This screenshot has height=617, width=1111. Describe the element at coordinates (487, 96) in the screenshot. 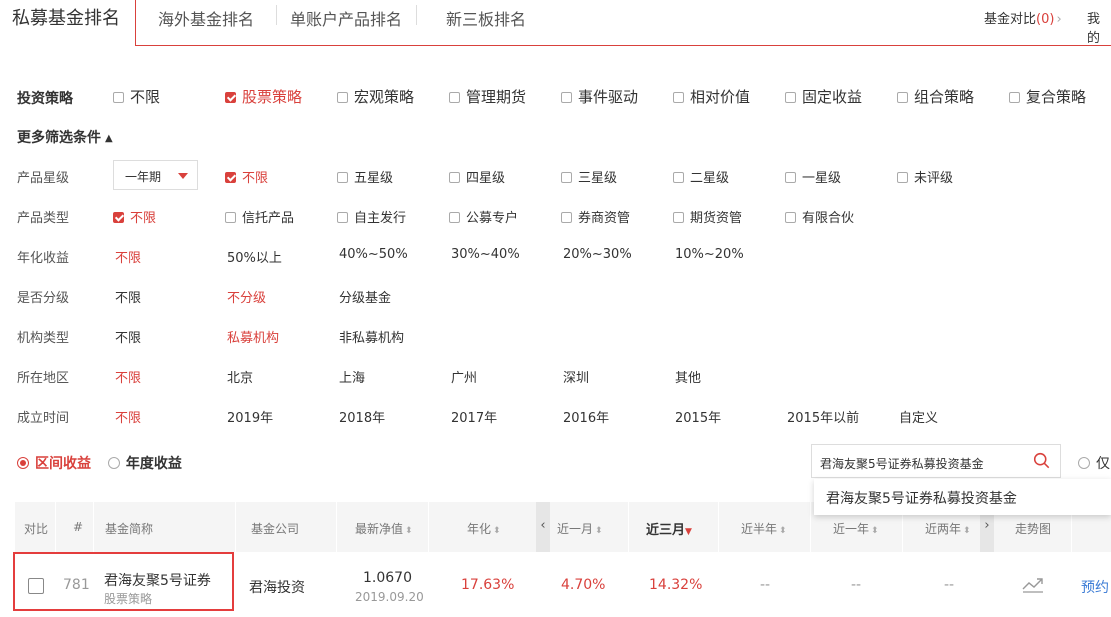

I see `strategy-option: 管理期货` at that location.